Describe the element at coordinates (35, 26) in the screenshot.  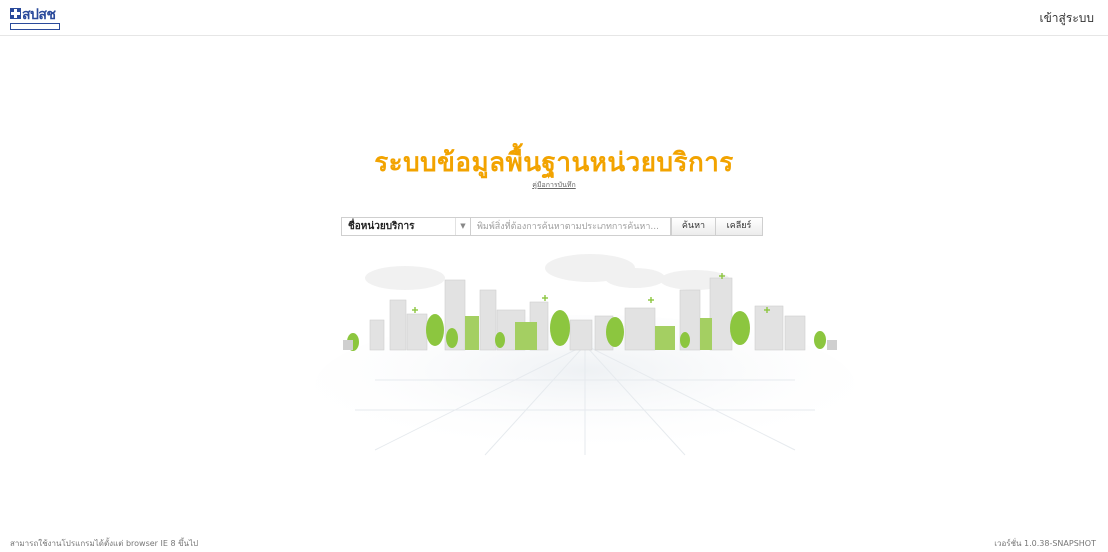
I see `logo-subtitle-band` at that location.